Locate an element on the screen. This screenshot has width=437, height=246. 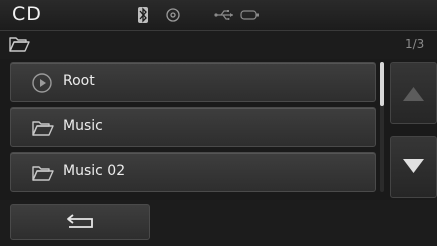
list-item-label: Root is located at coordinates (79, 81).